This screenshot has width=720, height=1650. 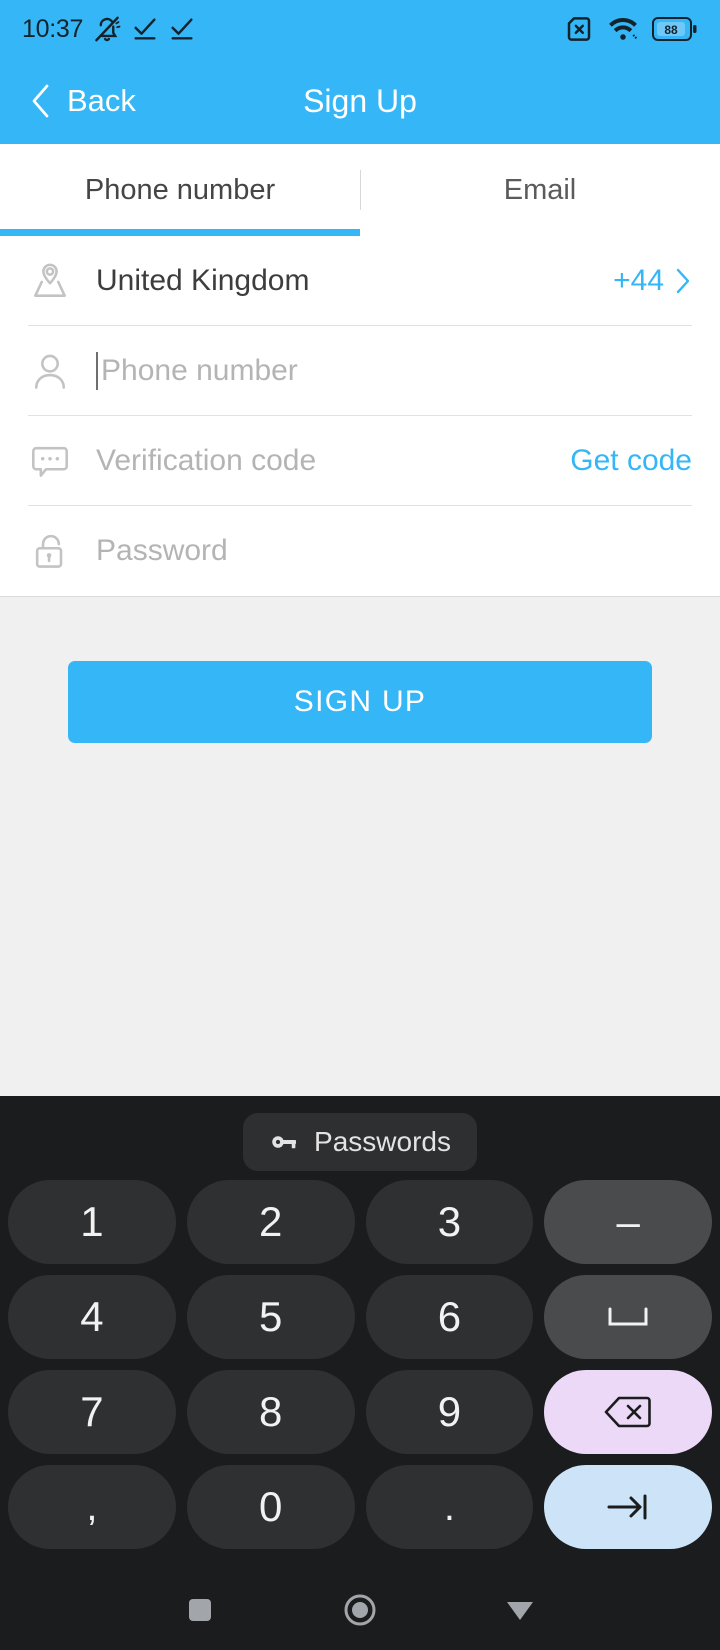 What do you see at coordinates (328, 461) in the screenshot?
I see `verification-code-input: Verification code` at bounding box center [328, 461].